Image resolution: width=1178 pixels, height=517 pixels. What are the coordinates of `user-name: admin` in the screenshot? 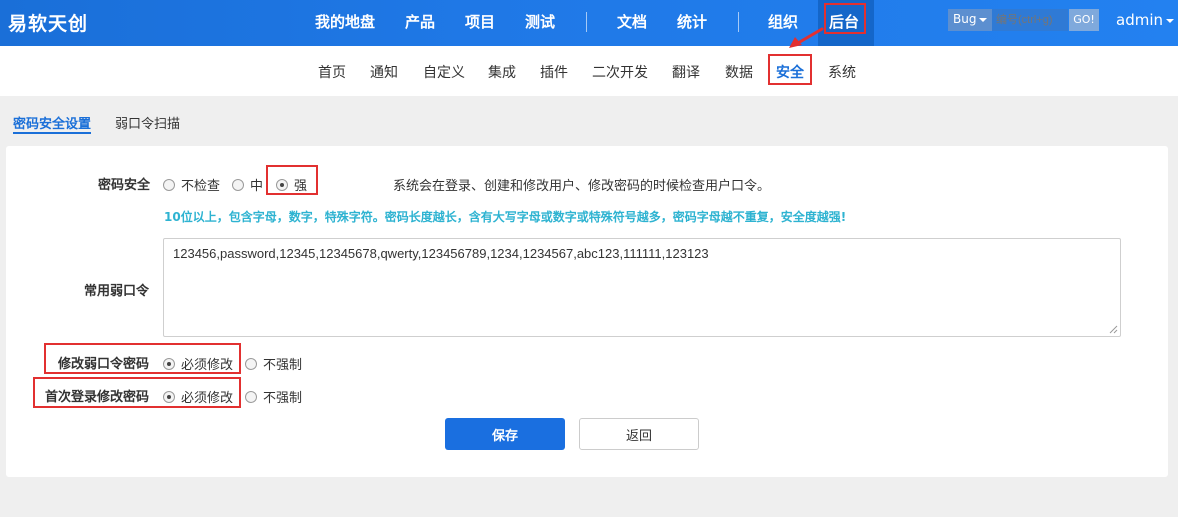 It's located at (1139, 20).